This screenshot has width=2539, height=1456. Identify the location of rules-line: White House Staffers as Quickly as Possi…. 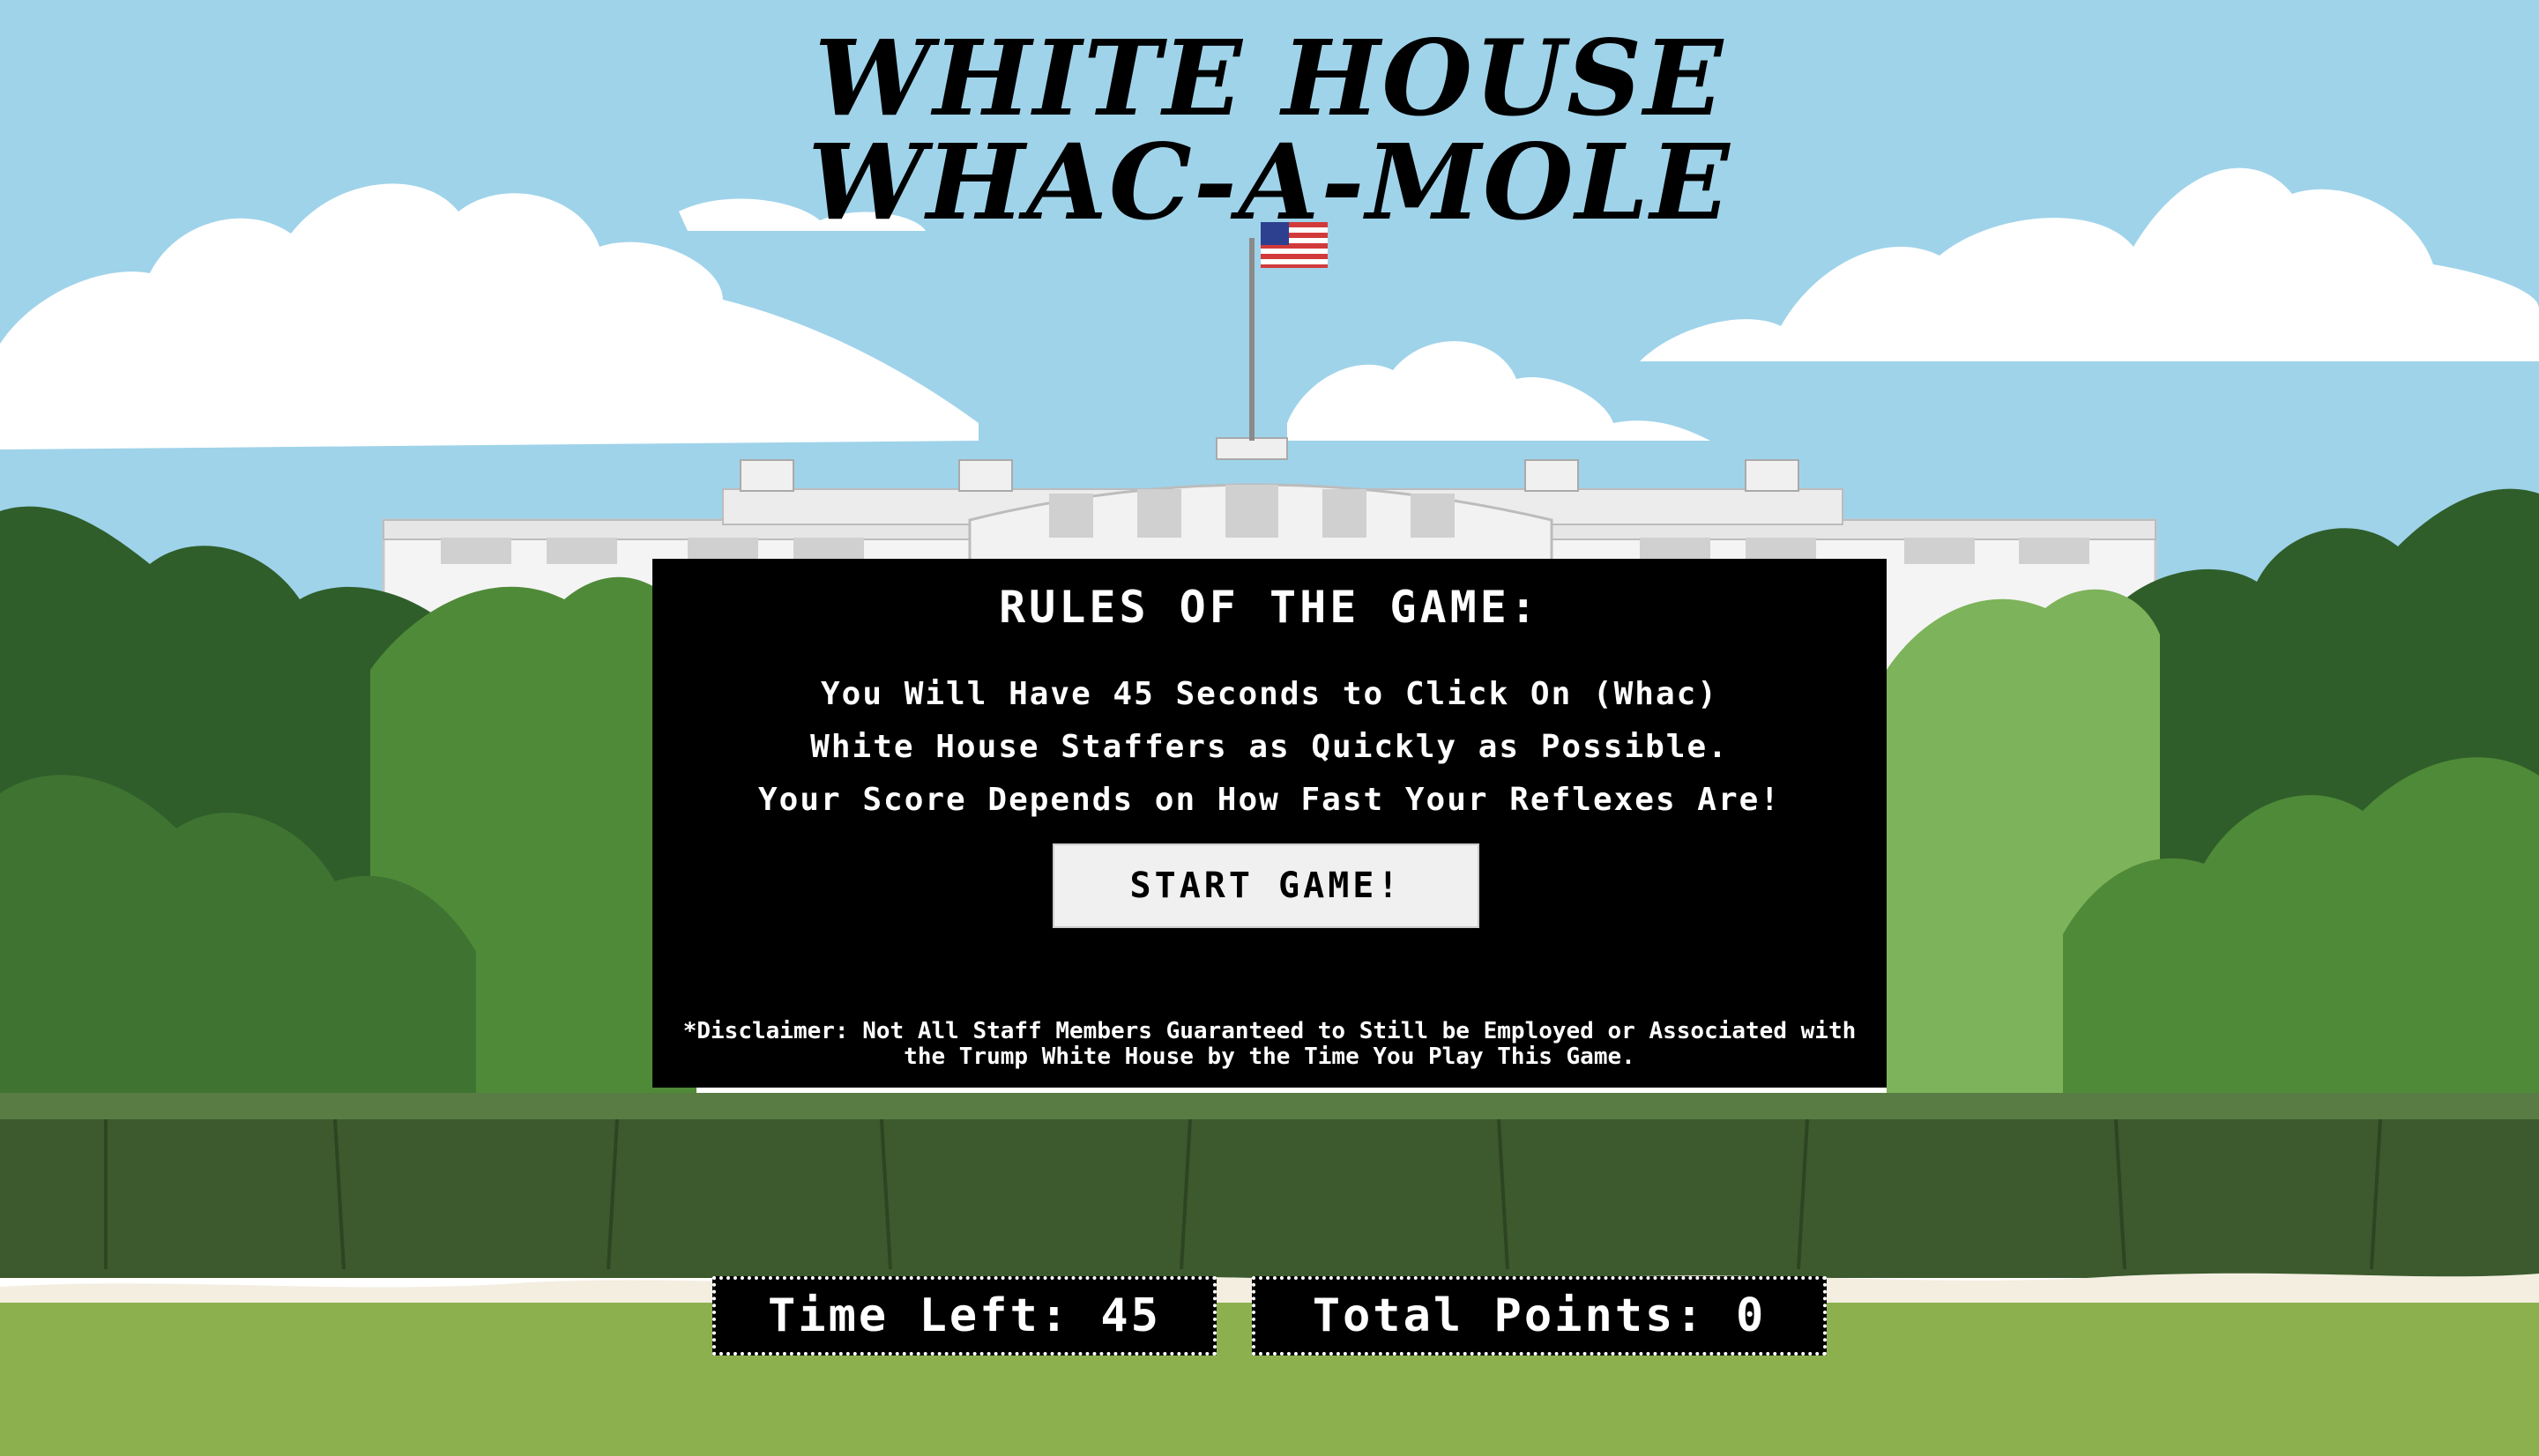
(1269, 747).